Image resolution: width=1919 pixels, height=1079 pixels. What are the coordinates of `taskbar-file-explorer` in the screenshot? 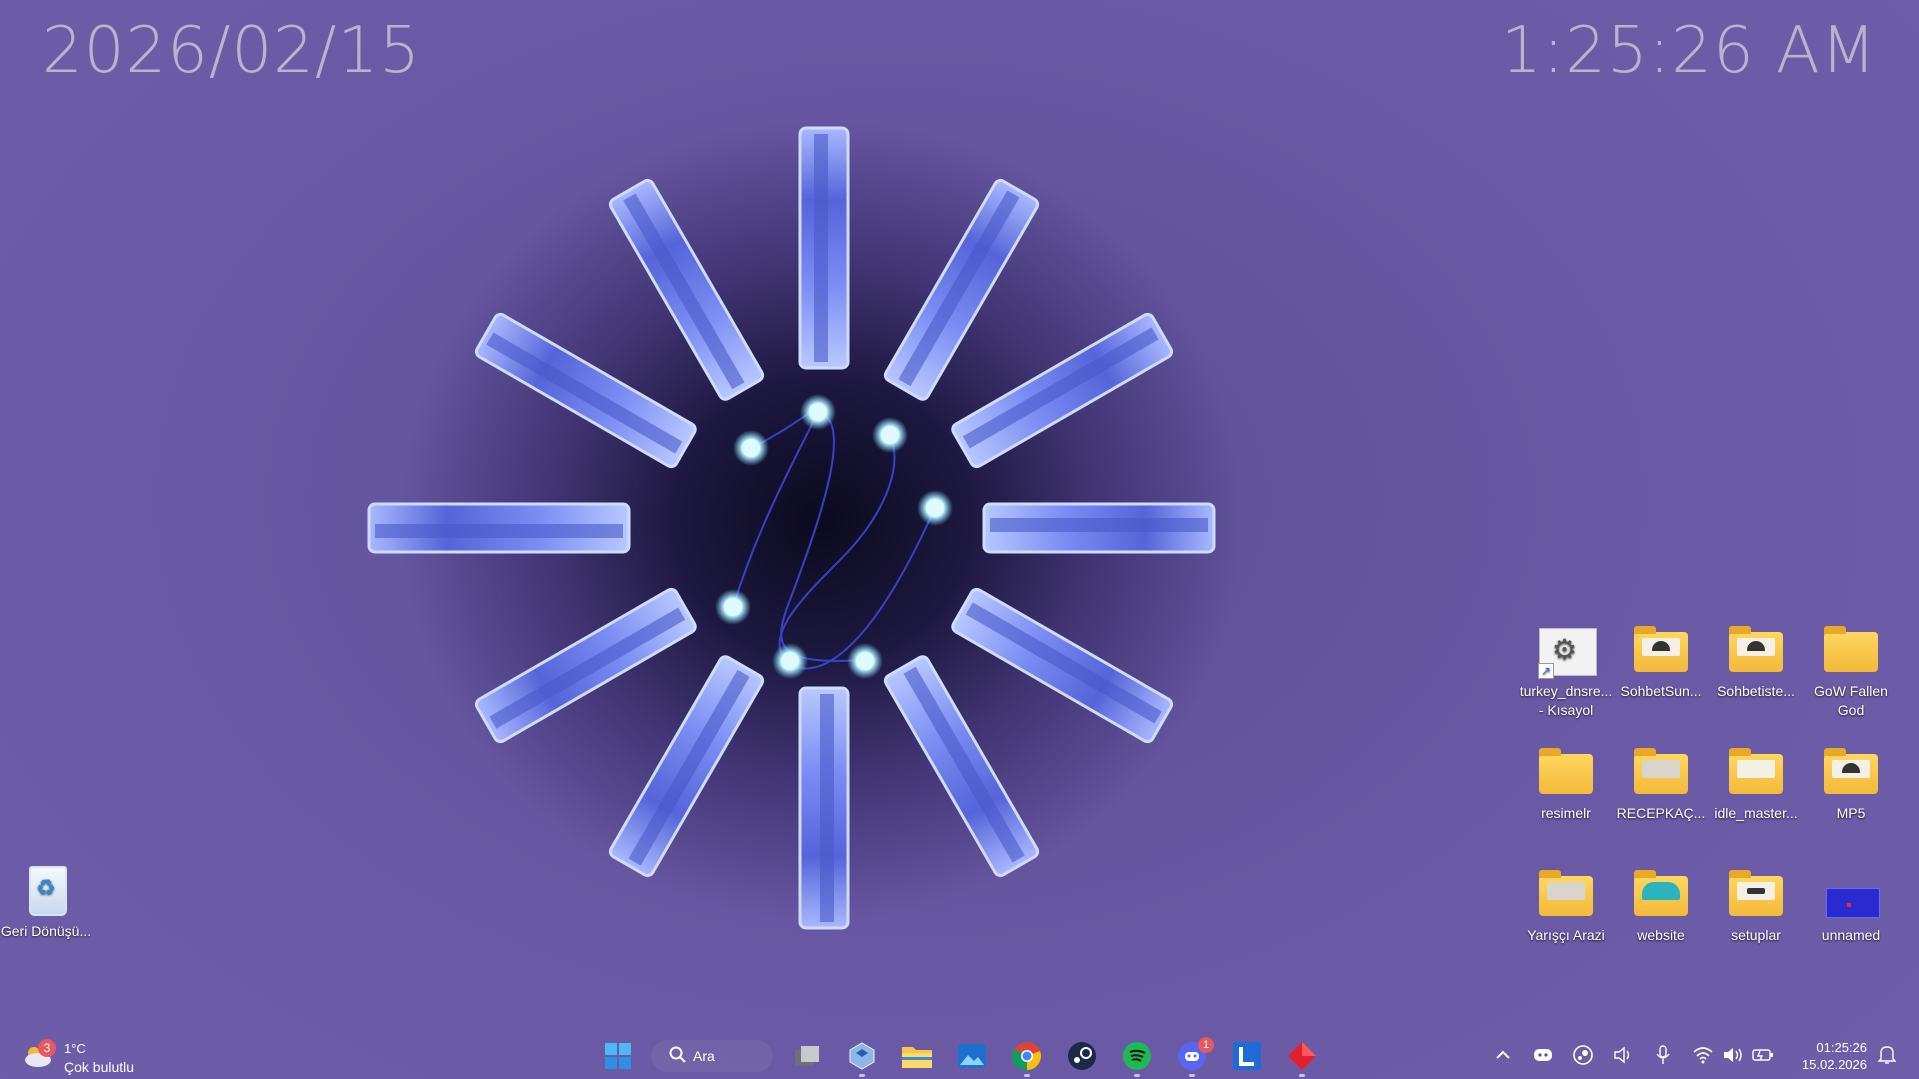 It's located at (917, 1056).